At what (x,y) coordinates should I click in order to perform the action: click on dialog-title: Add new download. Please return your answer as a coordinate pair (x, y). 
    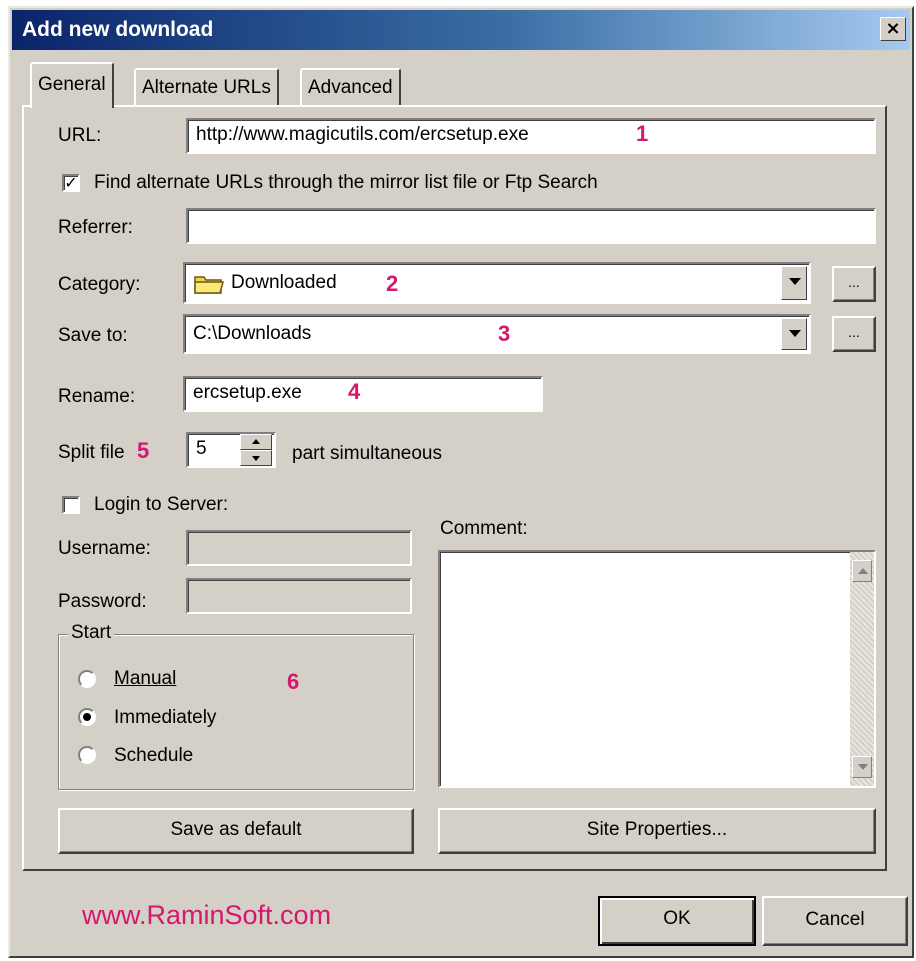
    Looking at the image, I should click on (118, 29).